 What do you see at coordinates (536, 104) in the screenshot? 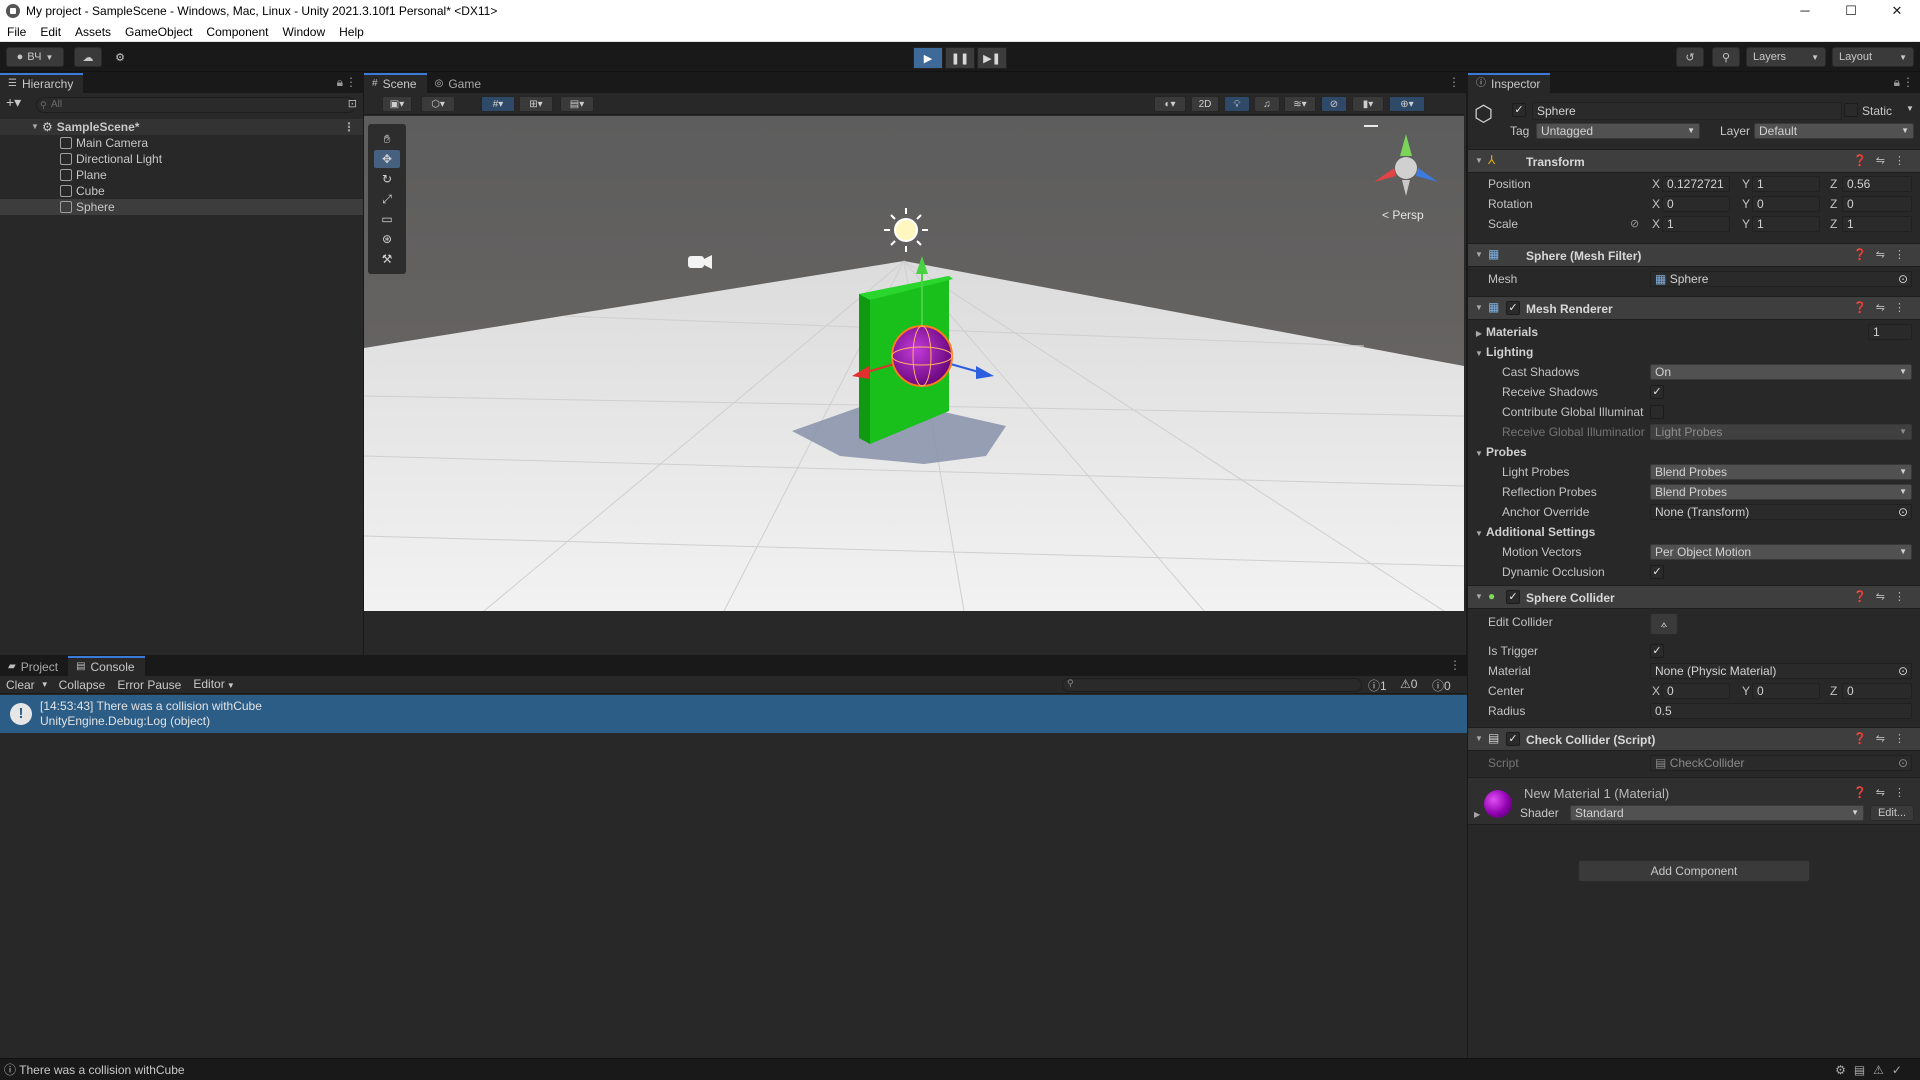
I see `increment-snap-toggle: ⊞▾` at bounding box center [536, 104].